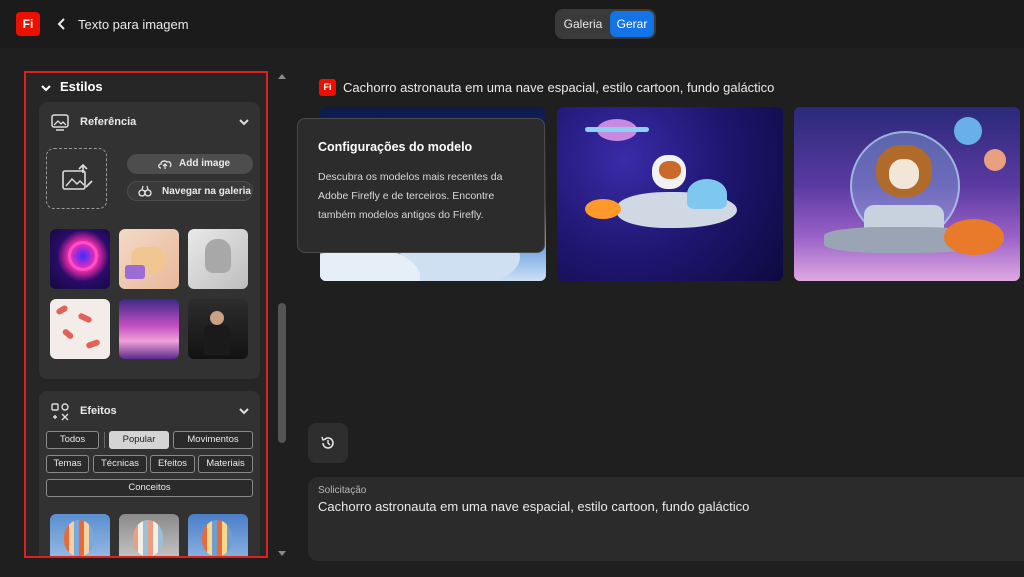 This screenshot has height=577, width=1024. What do you see at coordinates (98, 411) in the screenshot?
I see `effects-title: Efeitos` at bounding box center [98, 411].